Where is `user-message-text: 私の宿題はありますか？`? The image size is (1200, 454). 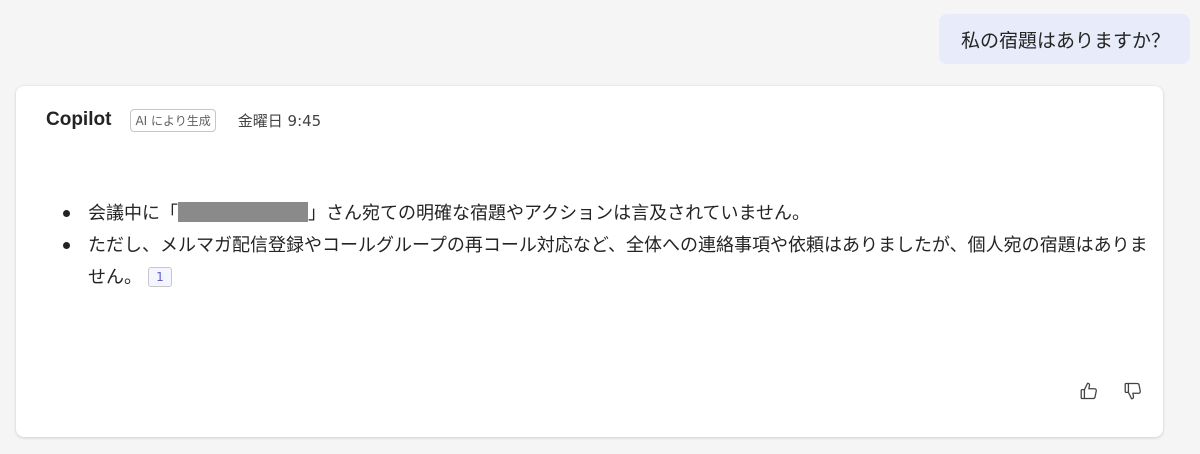
user-message-text: 私の宿題はありますか？ is located at coordinates (1065, 40).